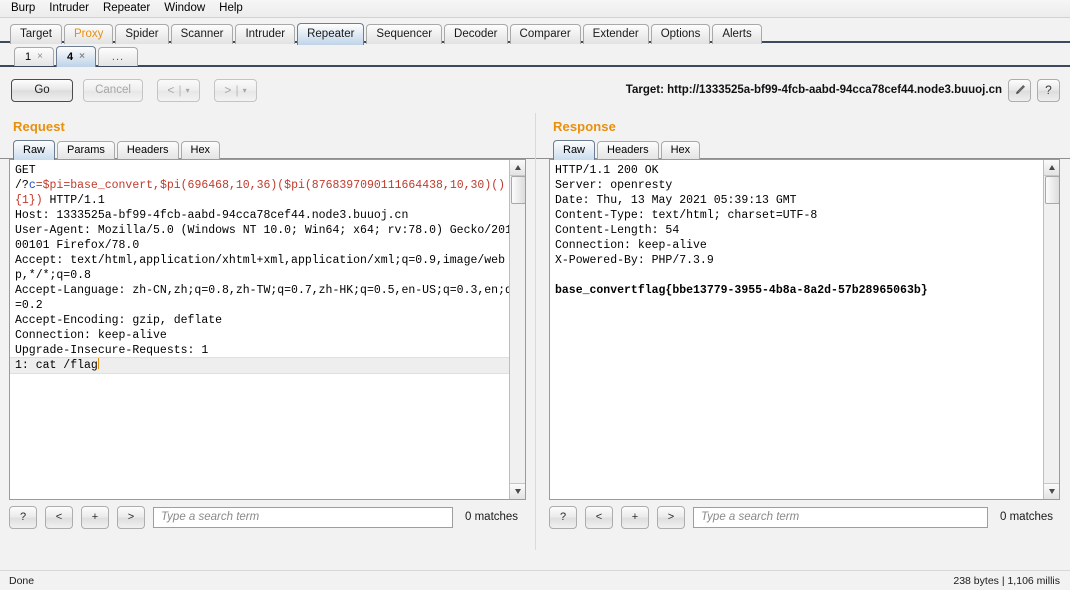  I want to click on payload-part-2: (696468,10,36), so click(229, 185).